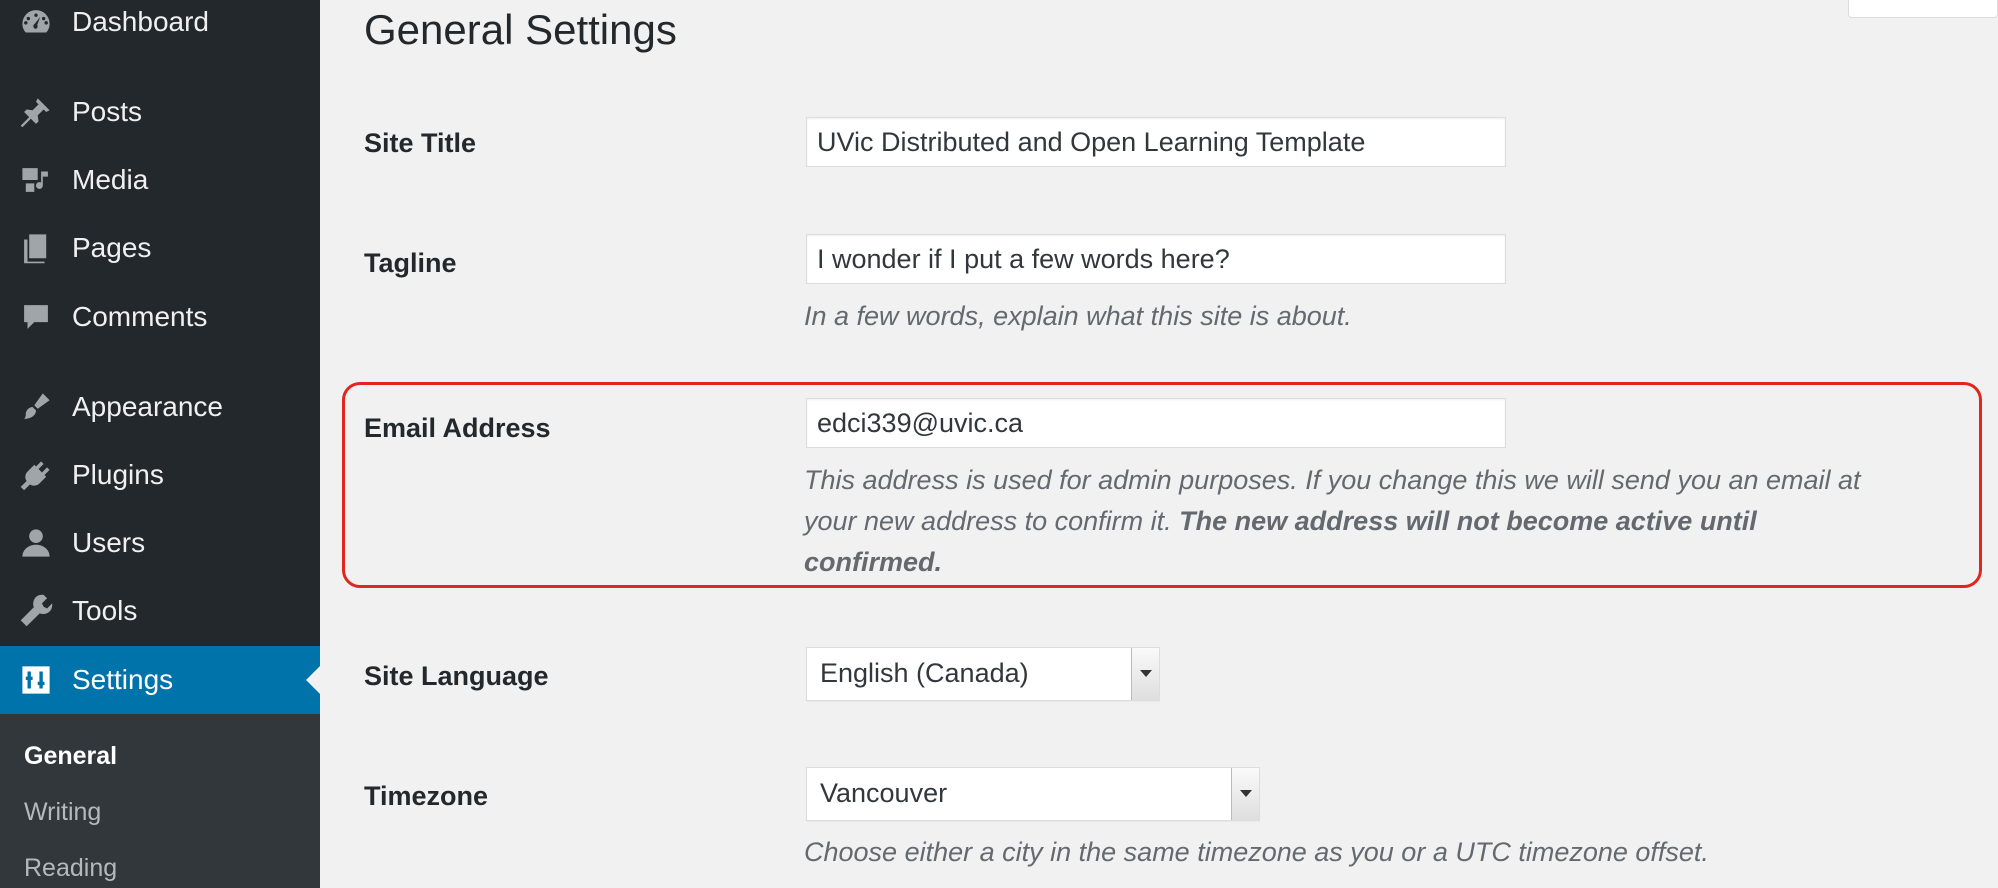  What do you see at coordinates (924, 673) in the screenshot?
I see `site-language-value: English (Canada)` at bounding box center [924, 673].